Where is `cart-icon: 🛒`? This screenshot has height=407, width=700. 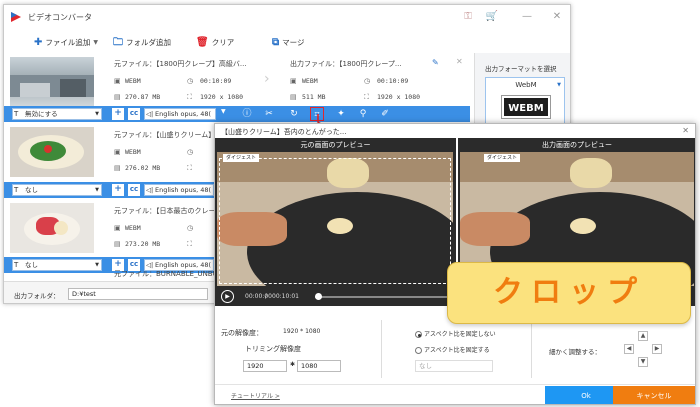
cart-icon: 🛒 is located at coordinates (492, 17).